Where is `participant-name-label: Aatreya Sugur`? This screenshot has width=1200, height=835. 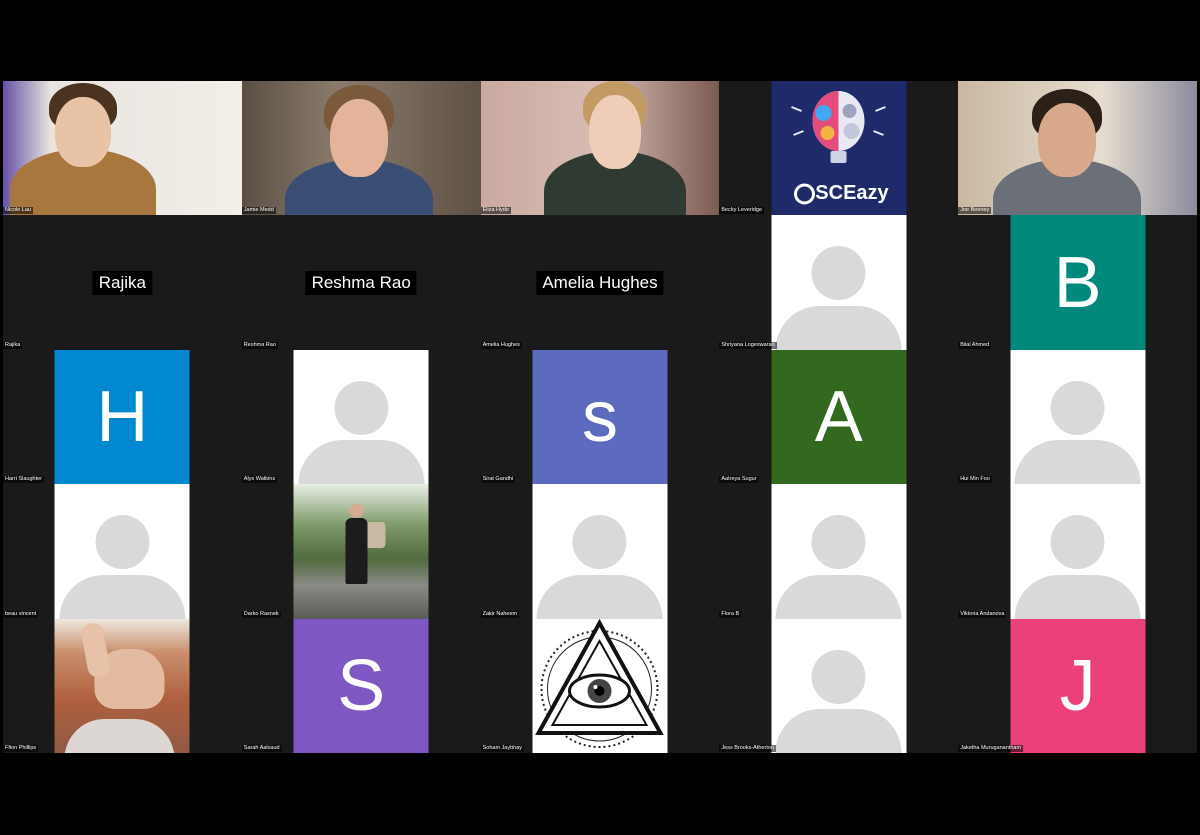 participant-name-label: Aatreya Sugur is located at coordinates (739, 480).